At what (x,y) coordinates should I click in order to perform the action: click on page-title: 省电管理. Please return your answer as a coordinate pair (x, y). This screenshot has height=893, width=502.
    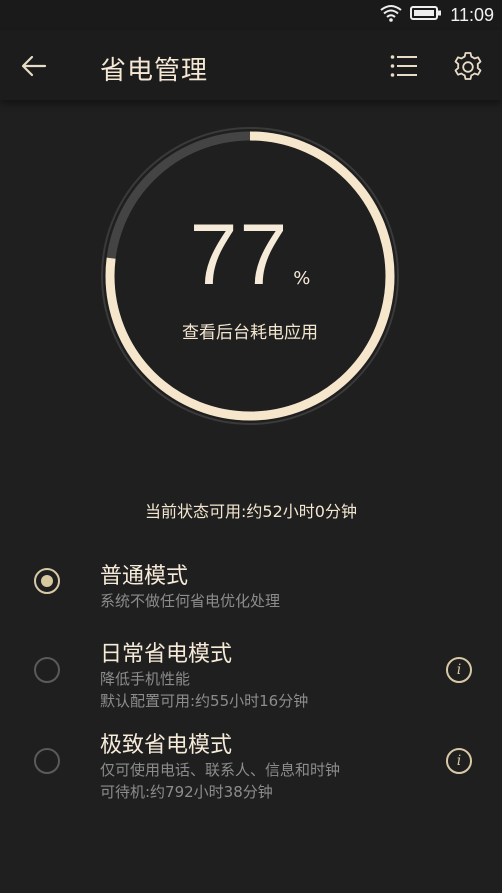
    Looking at the image, I should click on (154, 71).